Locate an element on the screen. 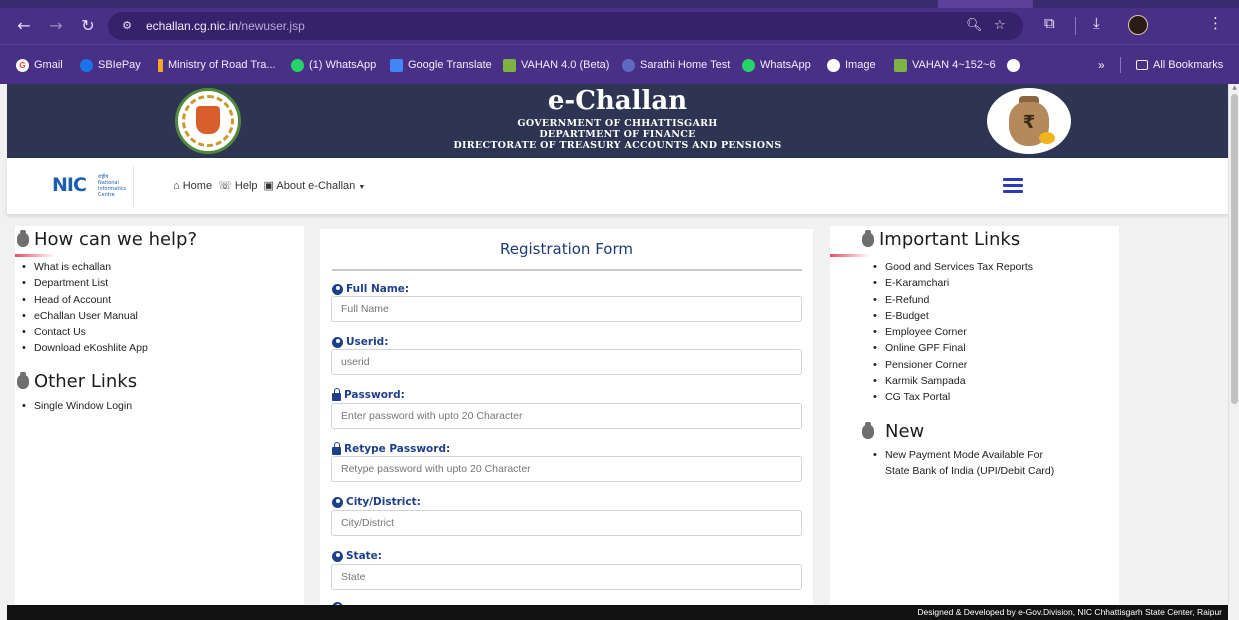  caret-down-icon: ▼ is located at coordinates (362, 187).